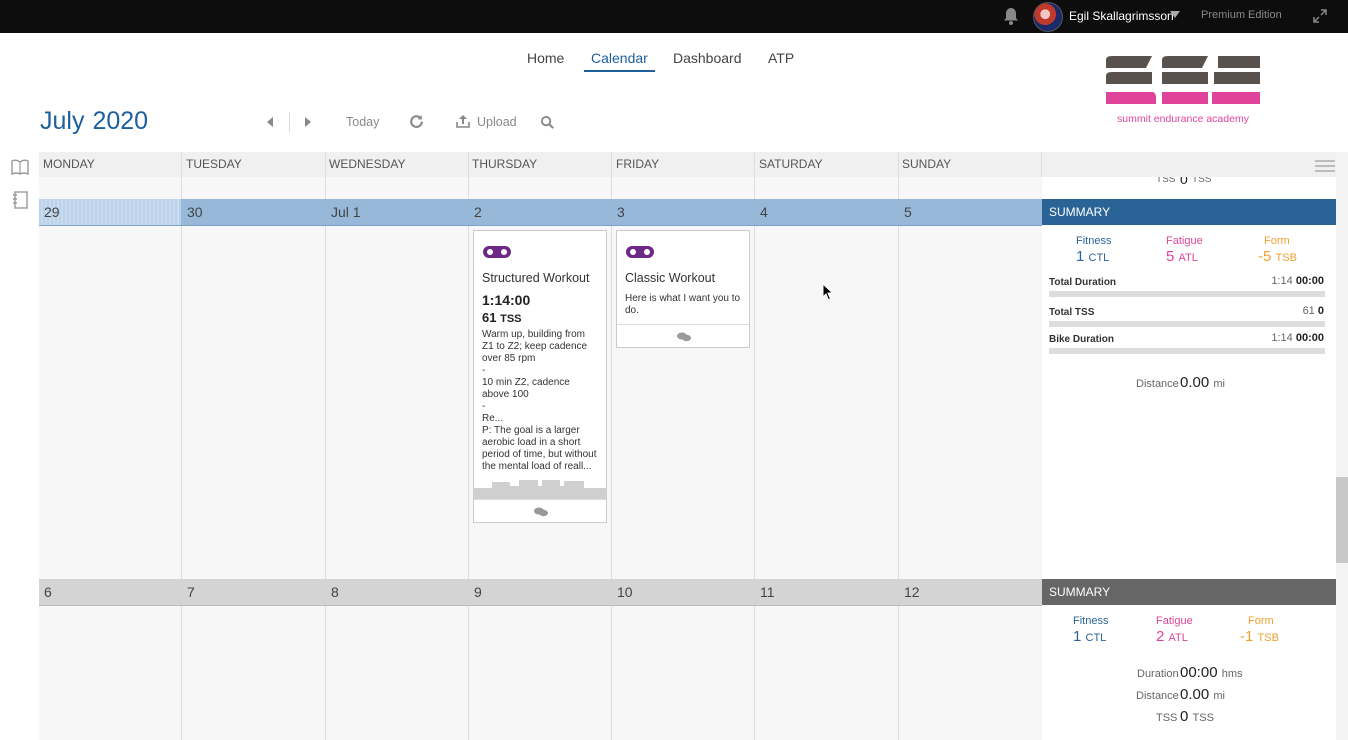  Describe the element at coordinates (497, 122) in the screenshot. I see `upload-button: Upload` at that location.